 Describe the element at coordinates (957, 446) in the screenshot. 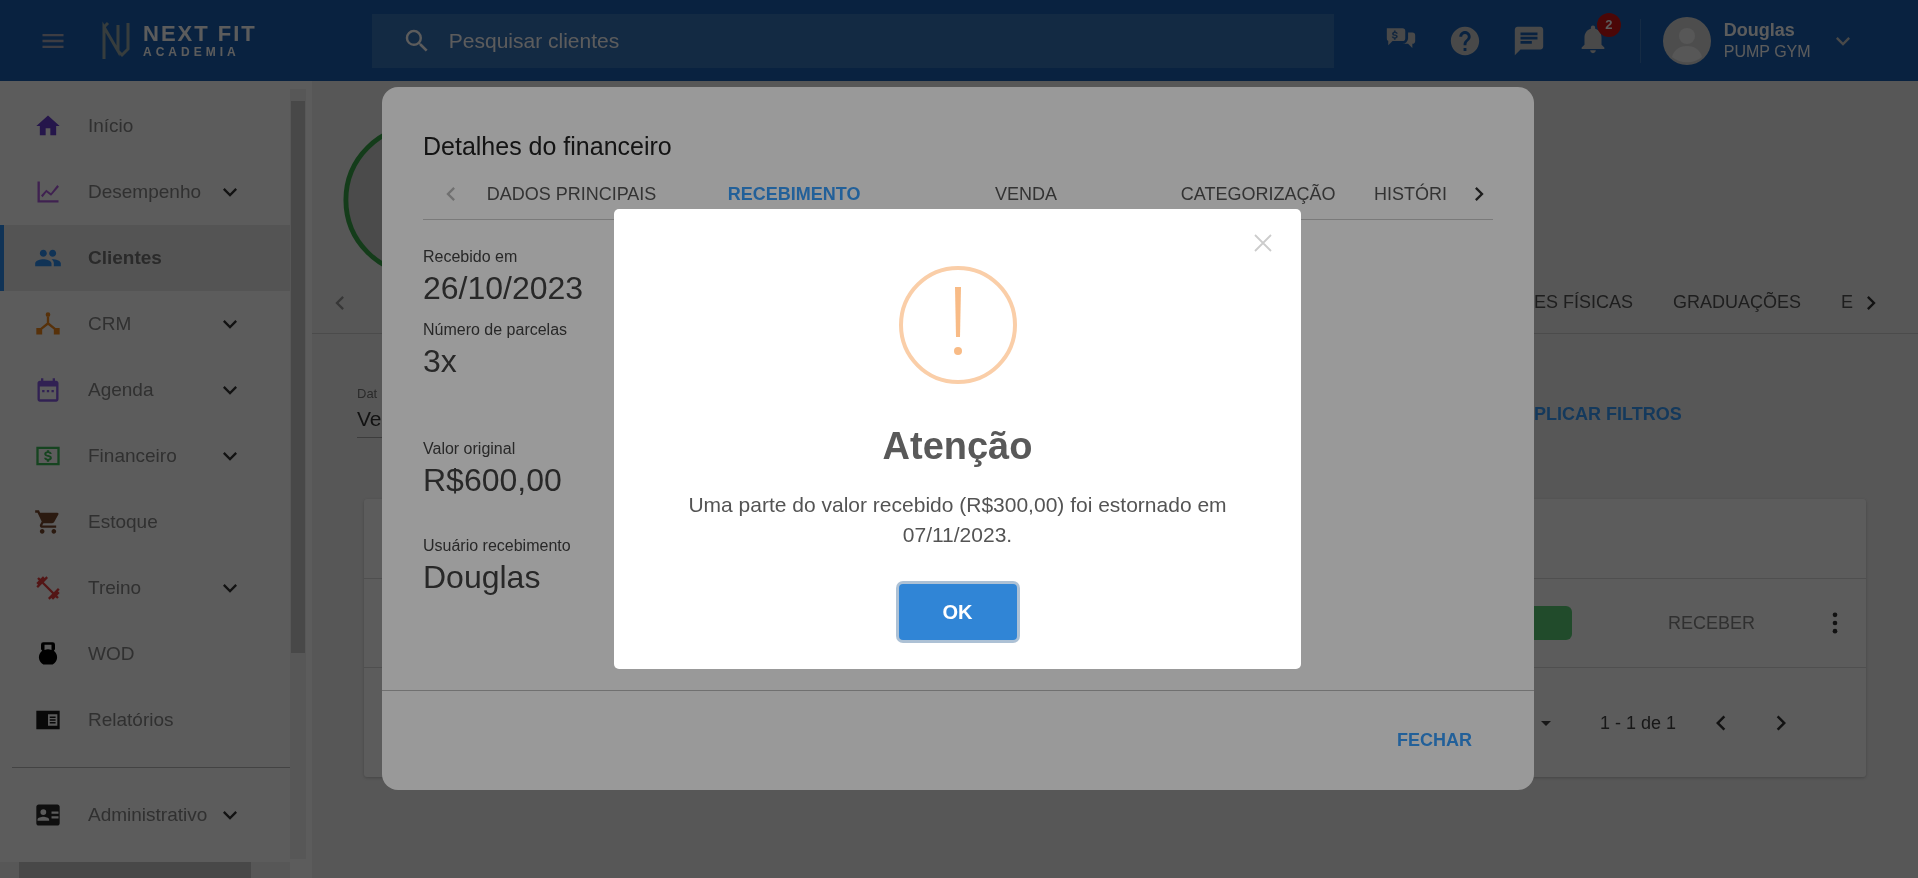

I see `alert-title: Atenção` at that location.